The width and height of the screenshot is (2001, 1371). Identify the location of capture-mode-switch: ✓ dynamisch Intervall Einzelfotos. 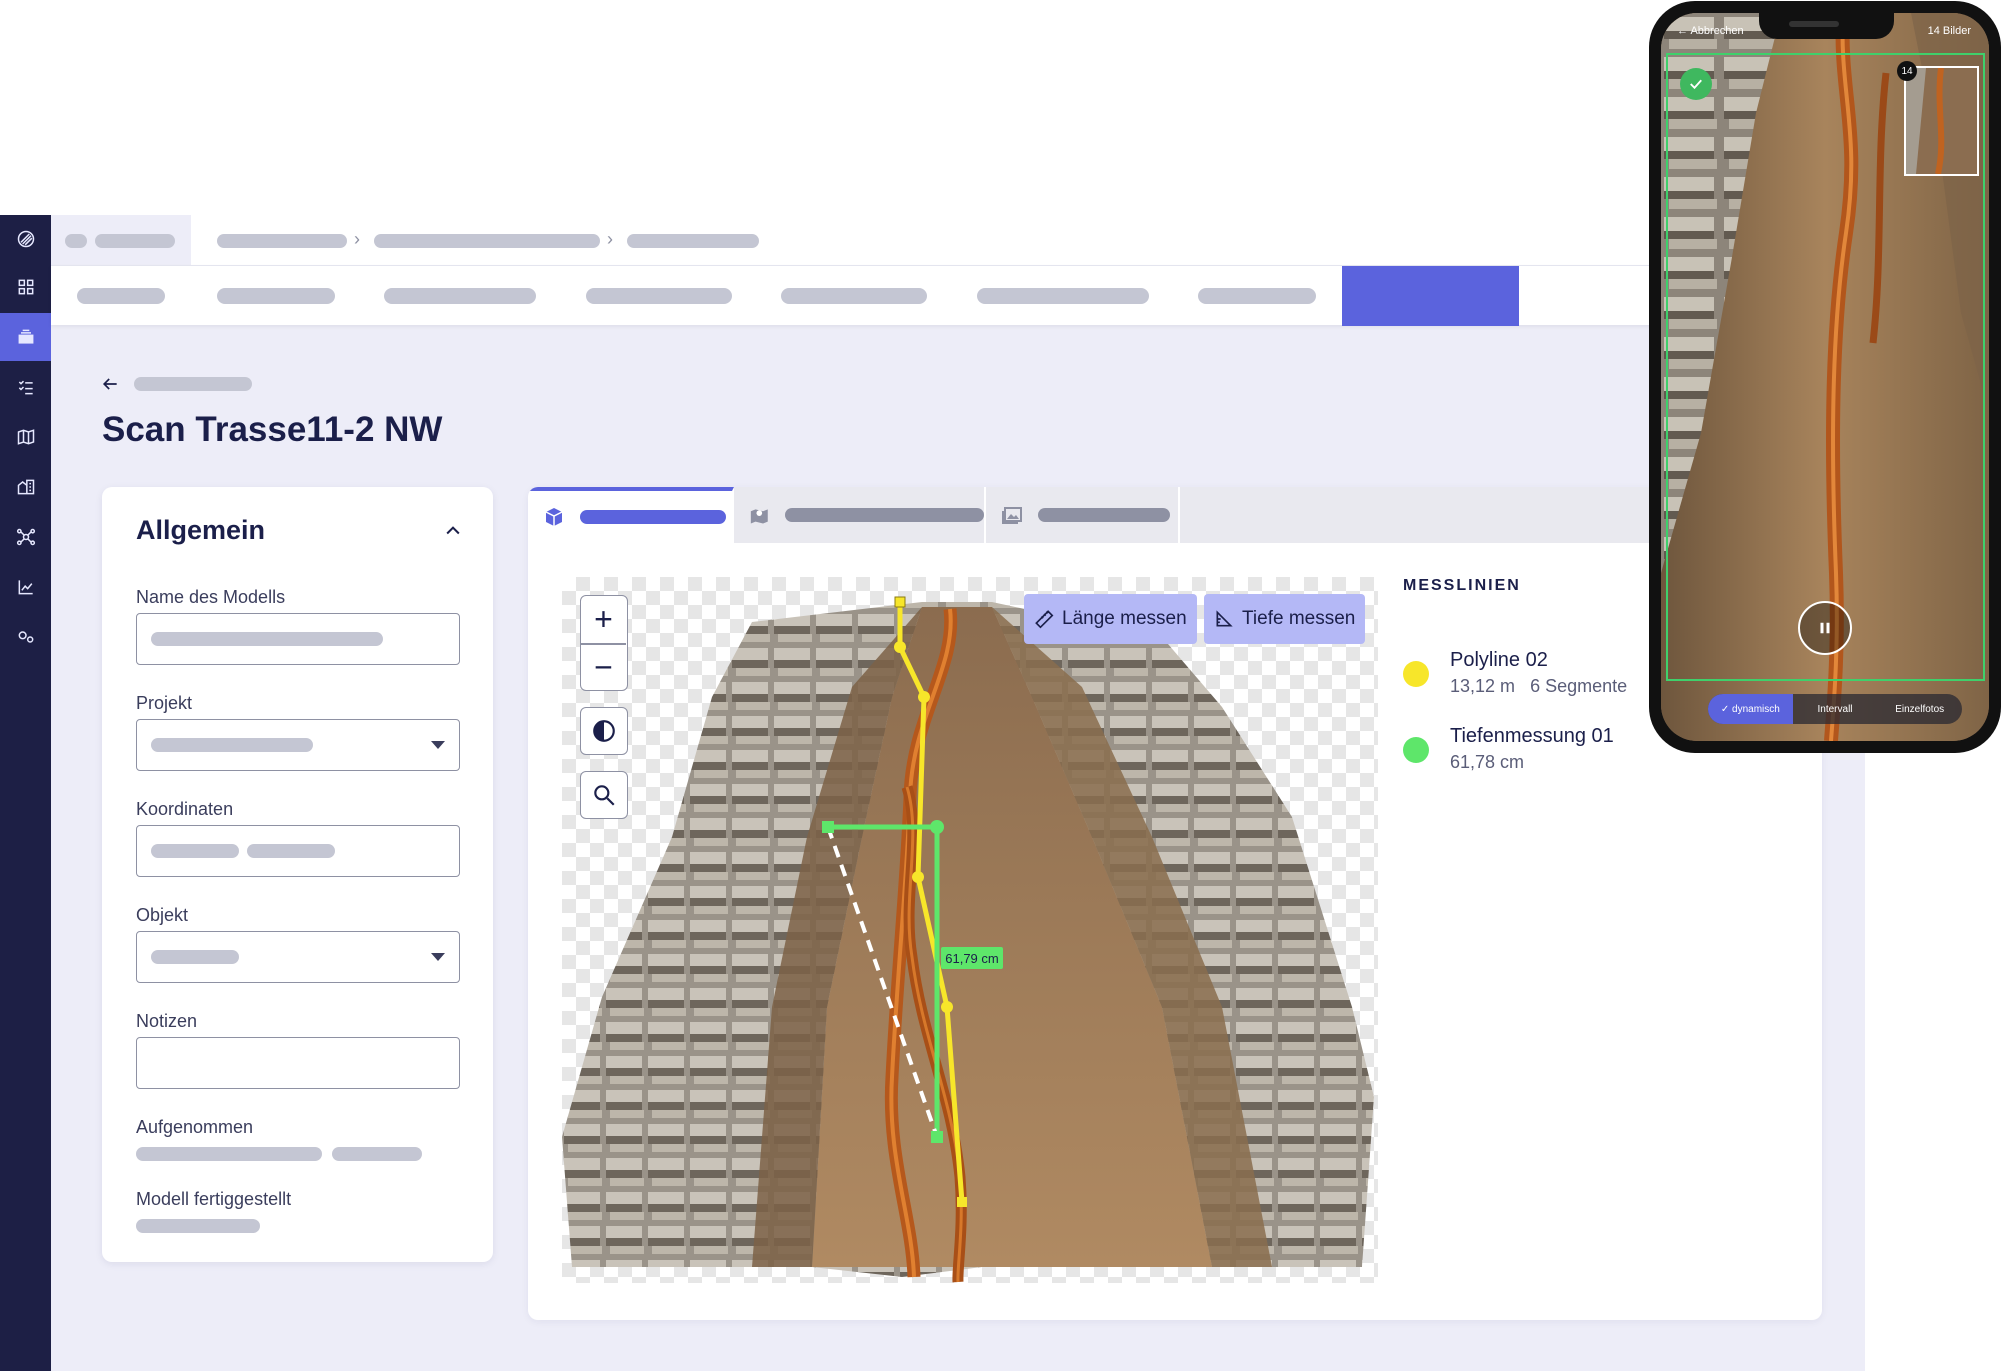
(1835, 709).